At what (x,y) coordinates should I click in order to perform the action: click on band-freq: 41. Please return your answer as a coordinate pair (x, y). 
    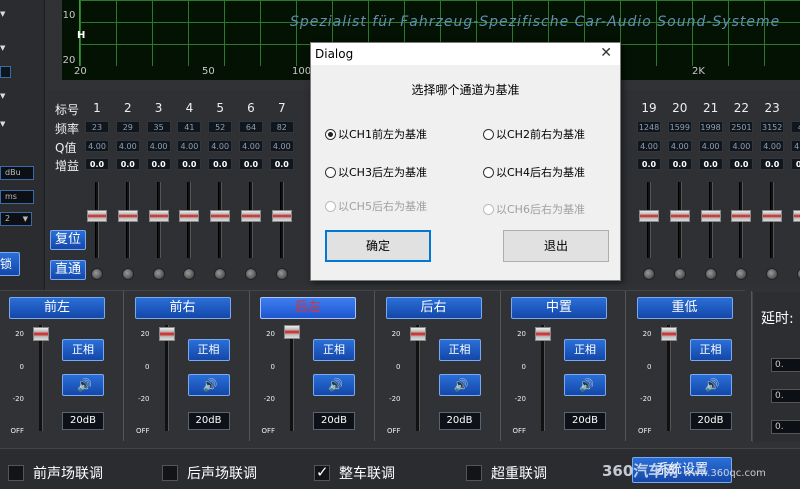
    Looking at the image, I should click on (189, 127).